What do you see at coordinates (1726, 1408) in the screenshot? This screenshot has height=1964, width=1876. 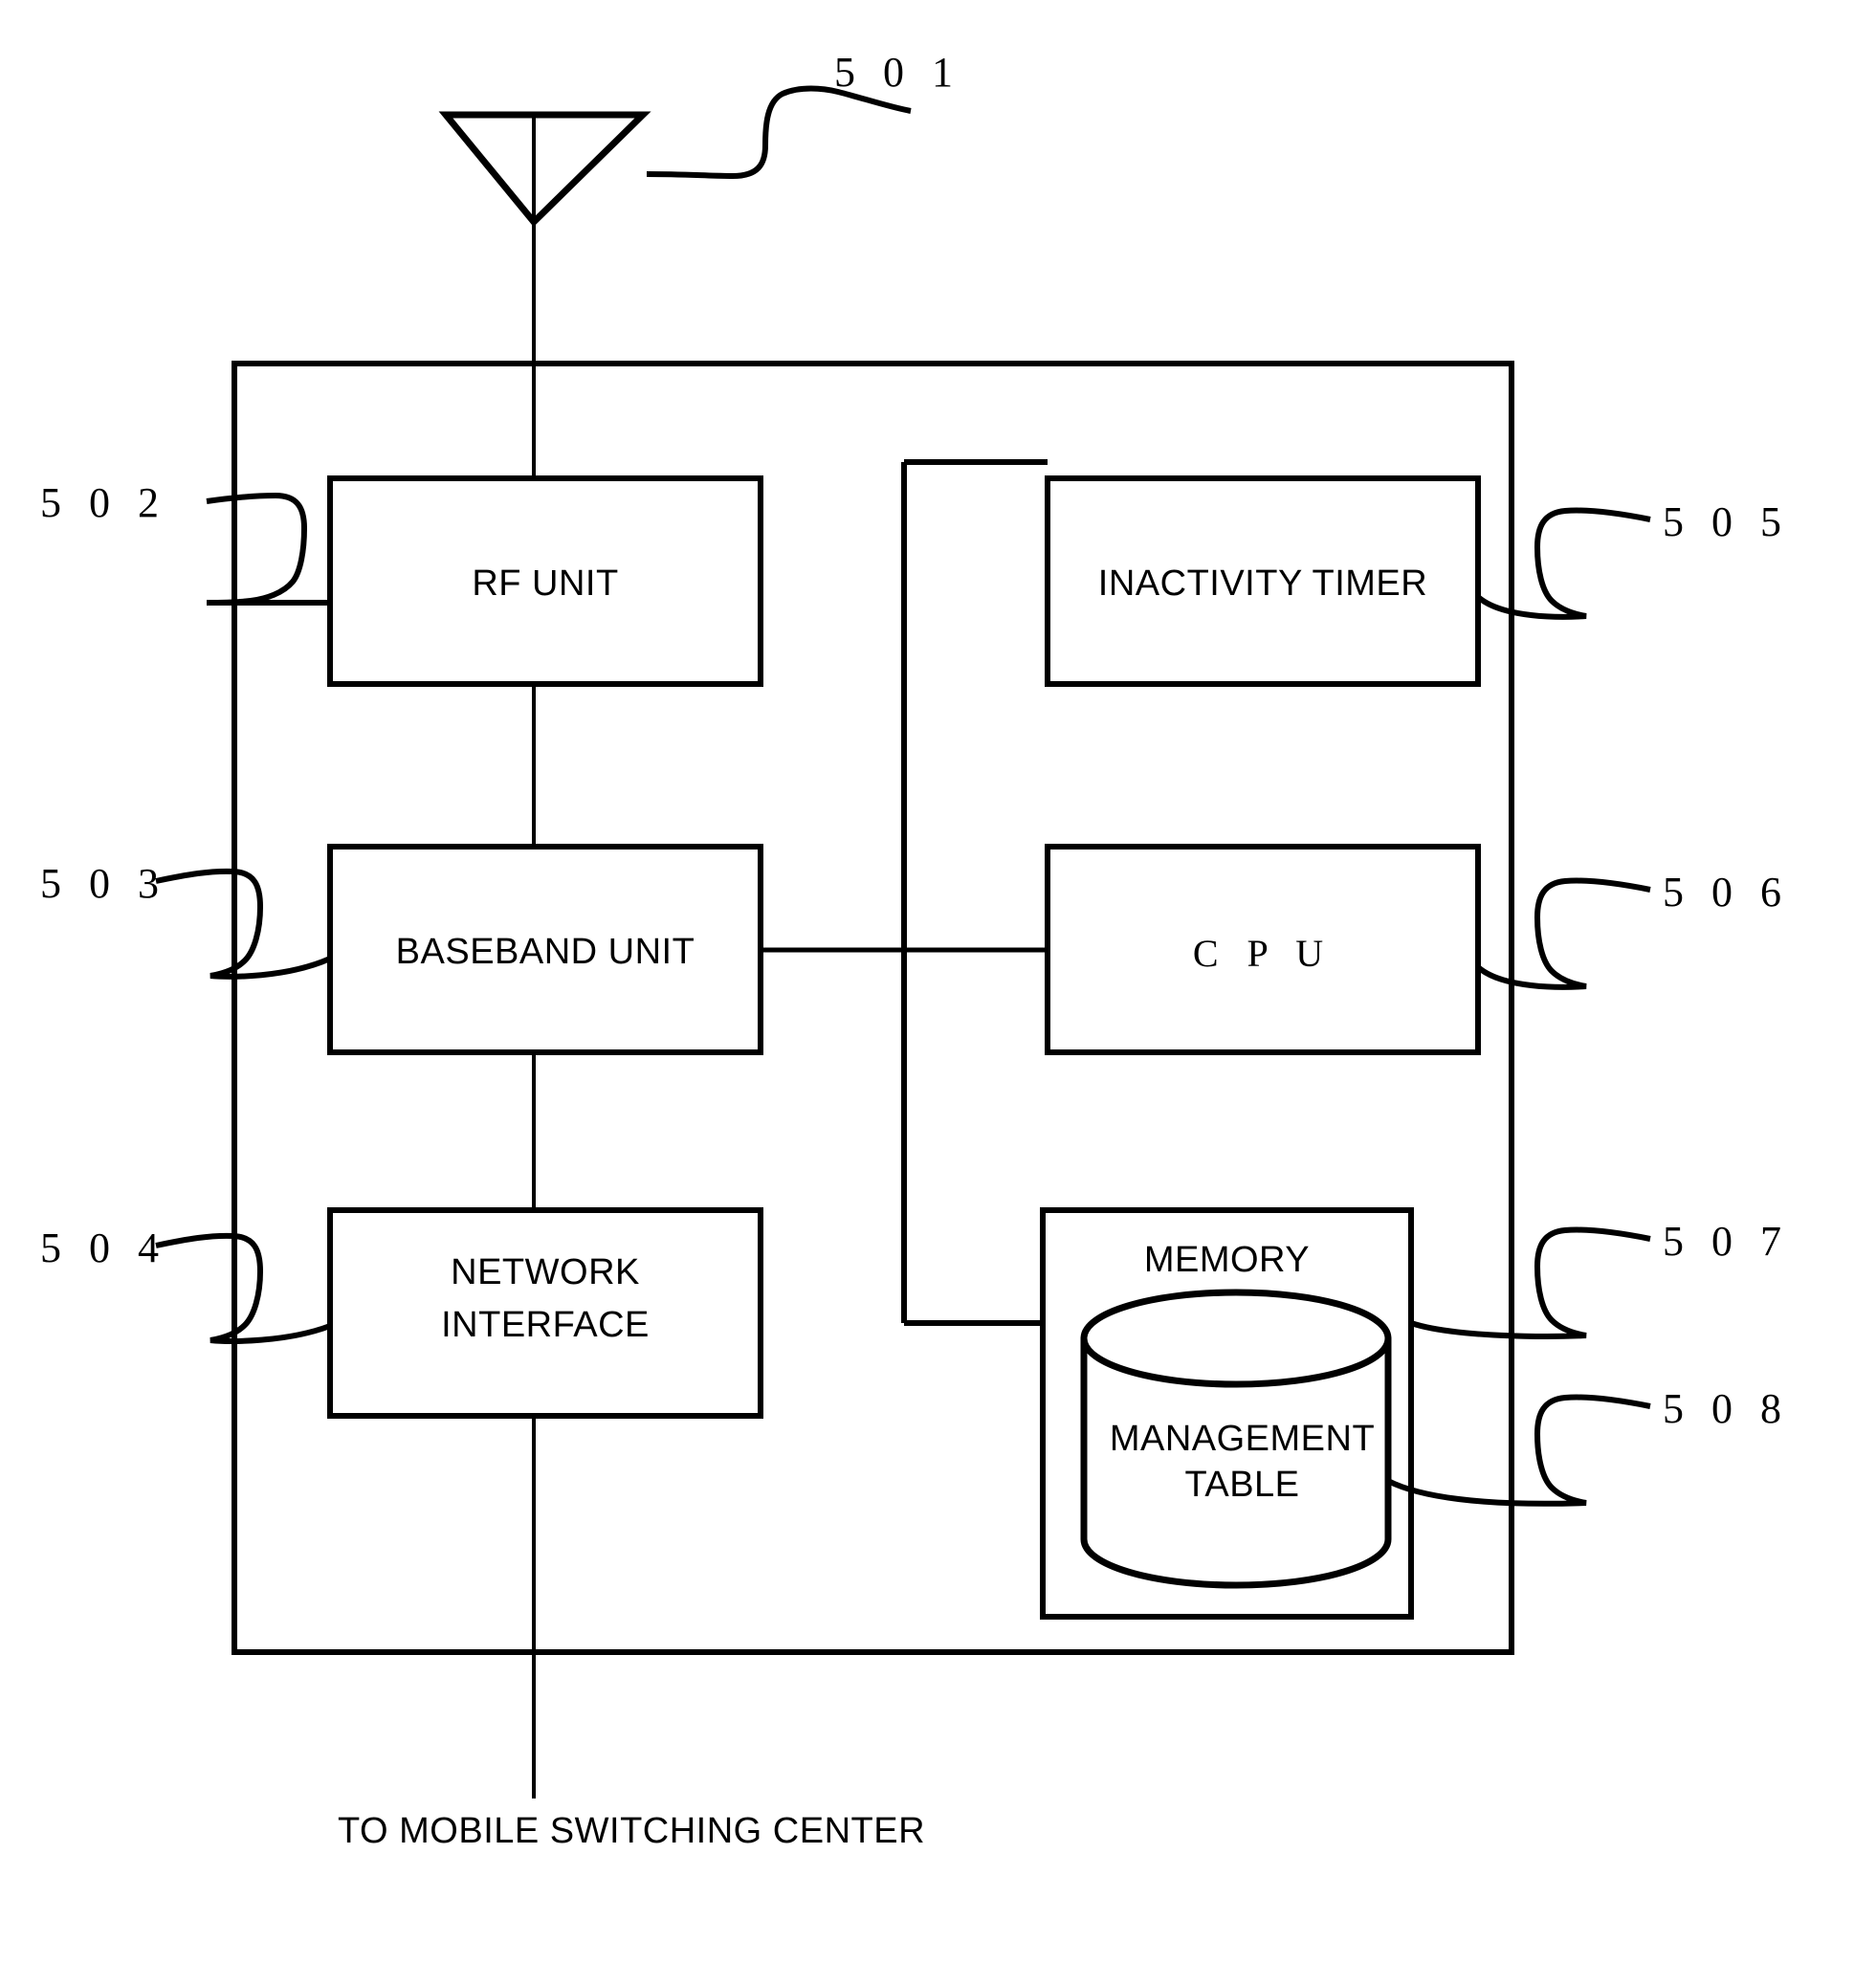 I see `ref-numeral-508: 5 0 8` at bounding box center [1726, 1408].